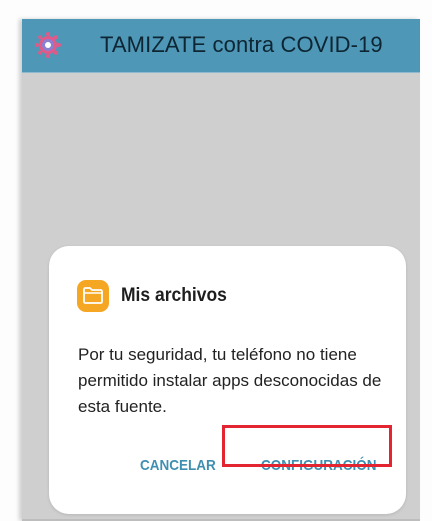 This screenshot has height=521, width=432. I want to click on cancel-button: CANCELAR, so click(178, 468).